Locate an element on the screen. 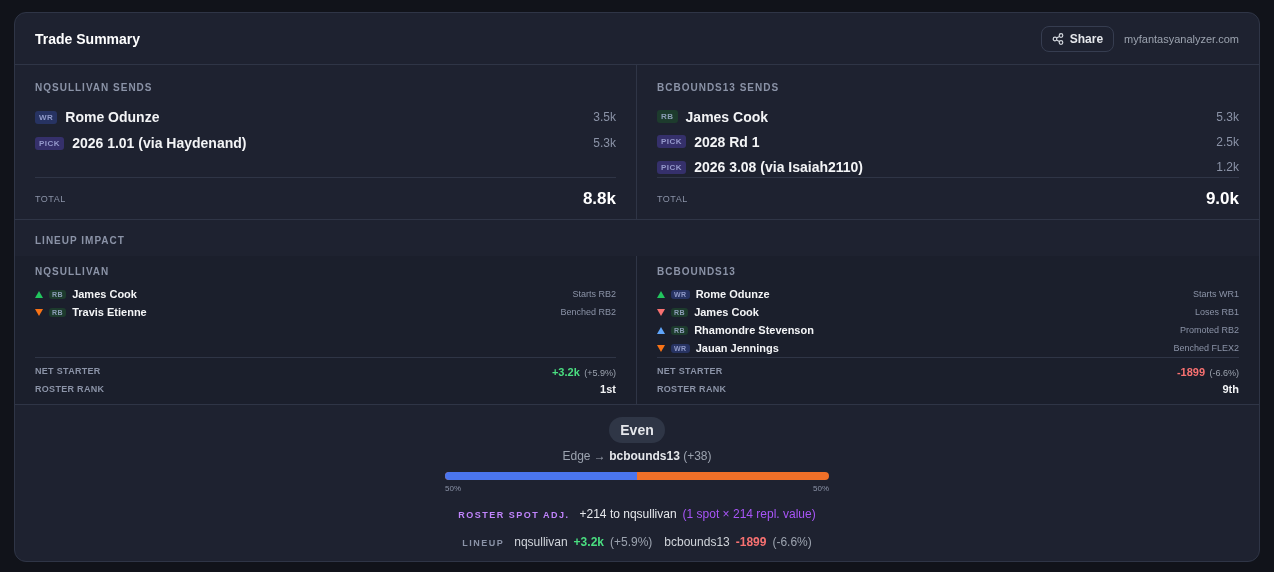  share-button: Share is located at coordinates (1077, 38).